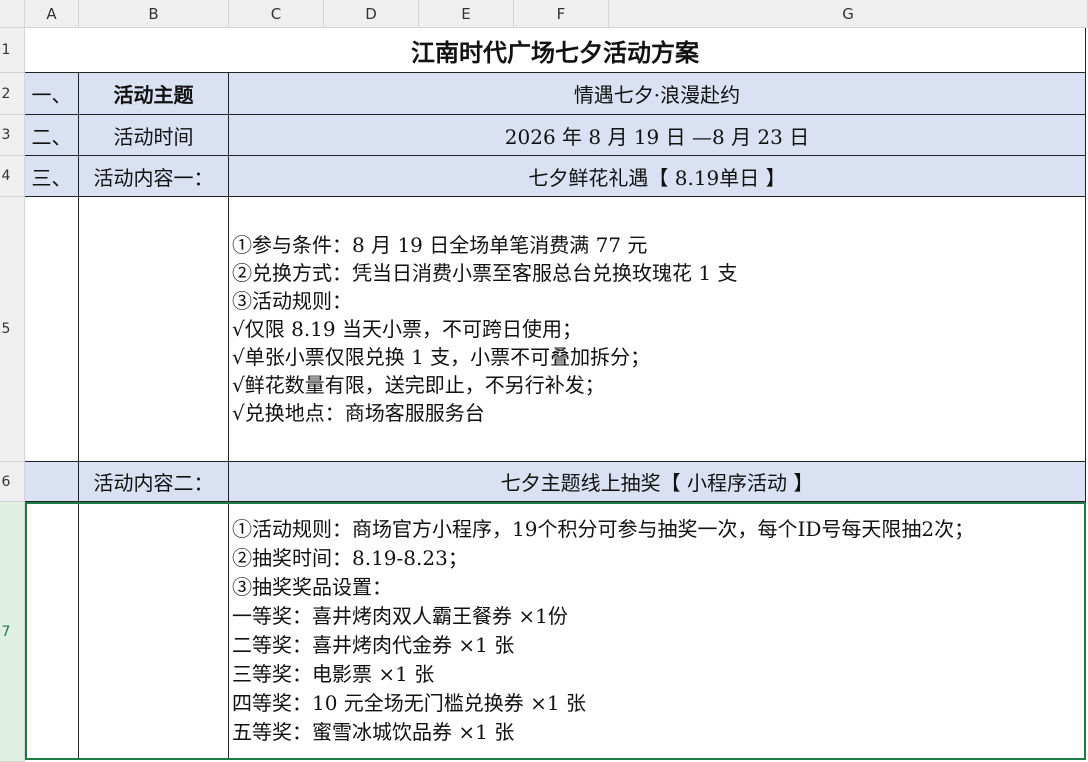 This screenshot has height=762, width=1088. What do you see at coordinates (154, 176) in the screenshot?
I see `cell-b4-content1-label: 活动内容一：` at bounding box center [154, 176].